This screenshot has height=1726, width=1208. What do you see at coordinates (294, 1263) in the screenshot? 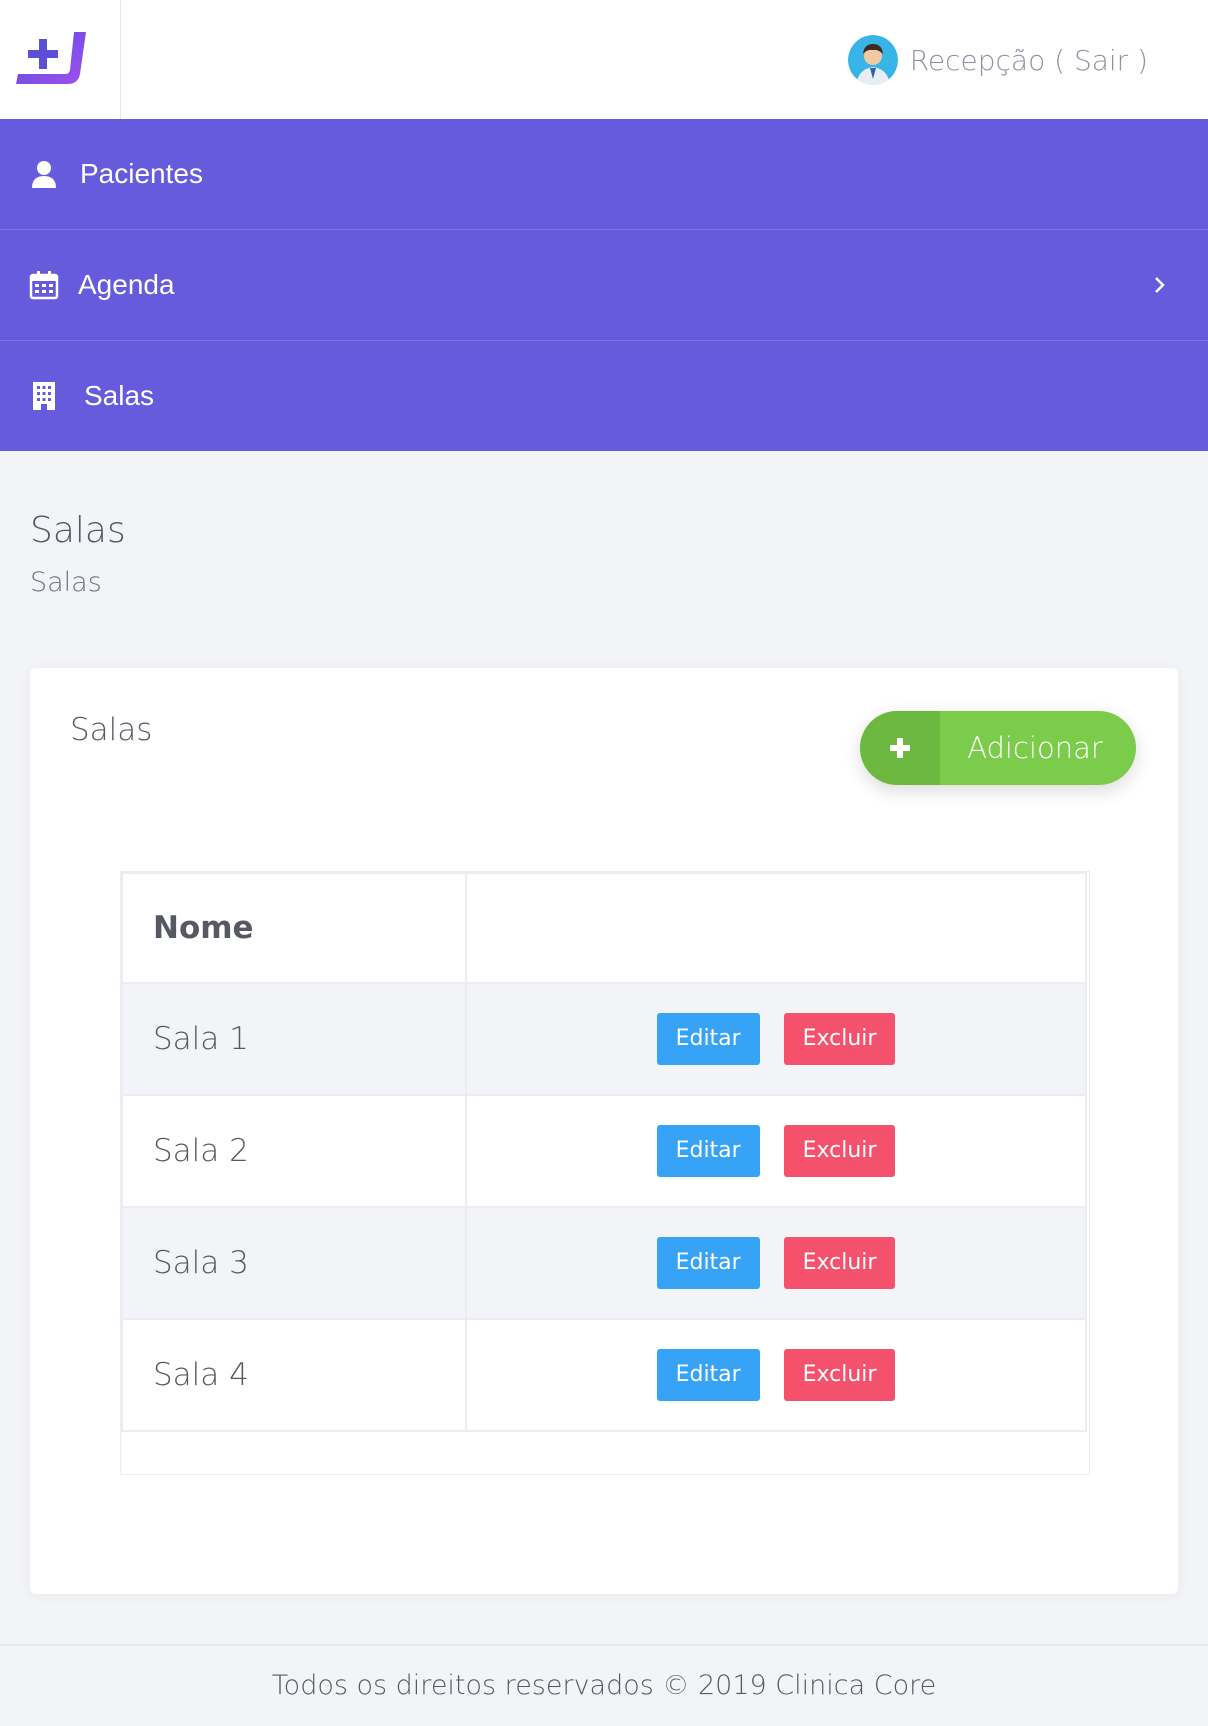
I see `room-name: Sala 3` at bounding box center [294, 1263].